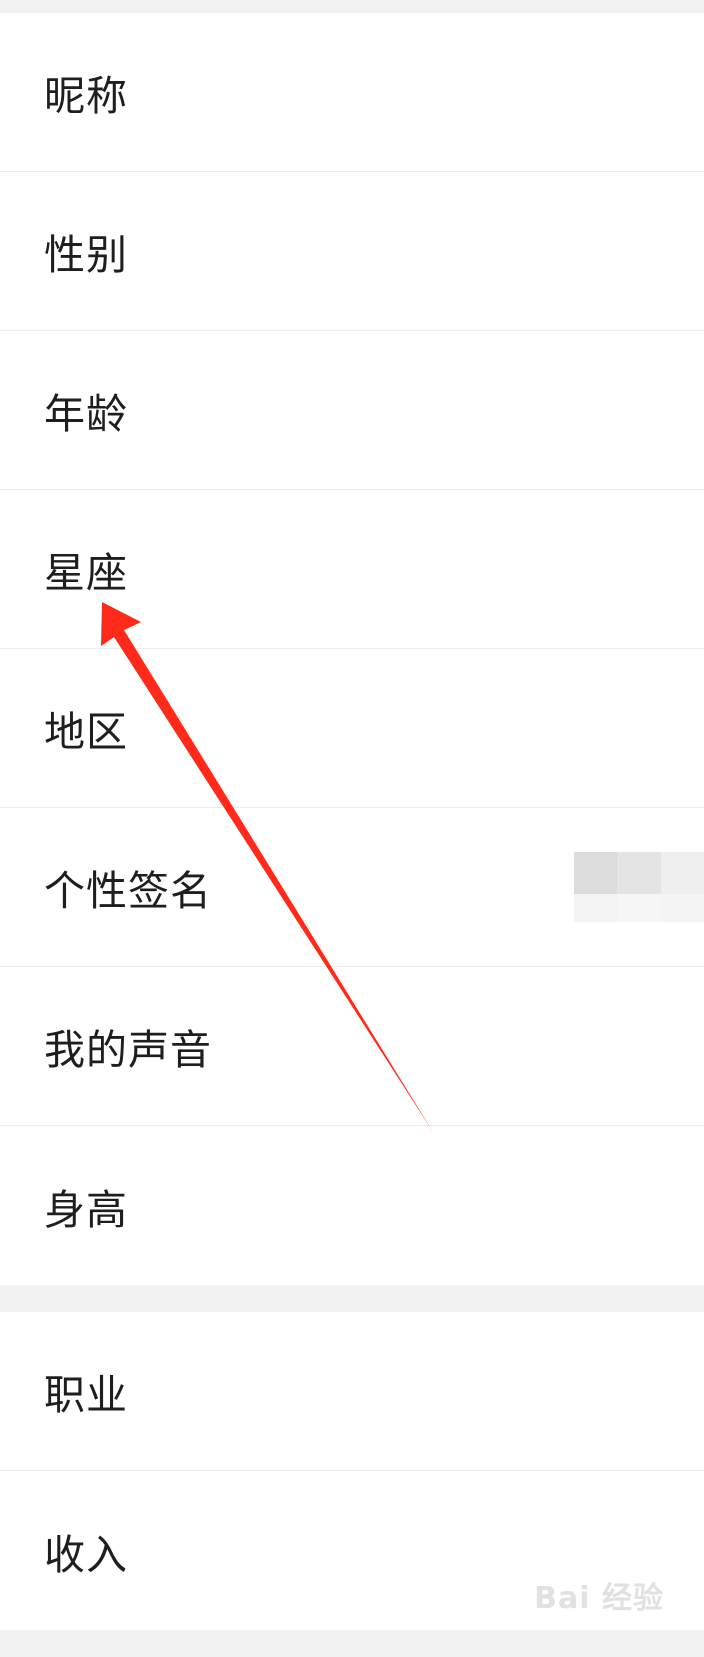 The width and height of the screenshot is (704, 1657). I want to click on row-height: 身高, so click(352, 1205).